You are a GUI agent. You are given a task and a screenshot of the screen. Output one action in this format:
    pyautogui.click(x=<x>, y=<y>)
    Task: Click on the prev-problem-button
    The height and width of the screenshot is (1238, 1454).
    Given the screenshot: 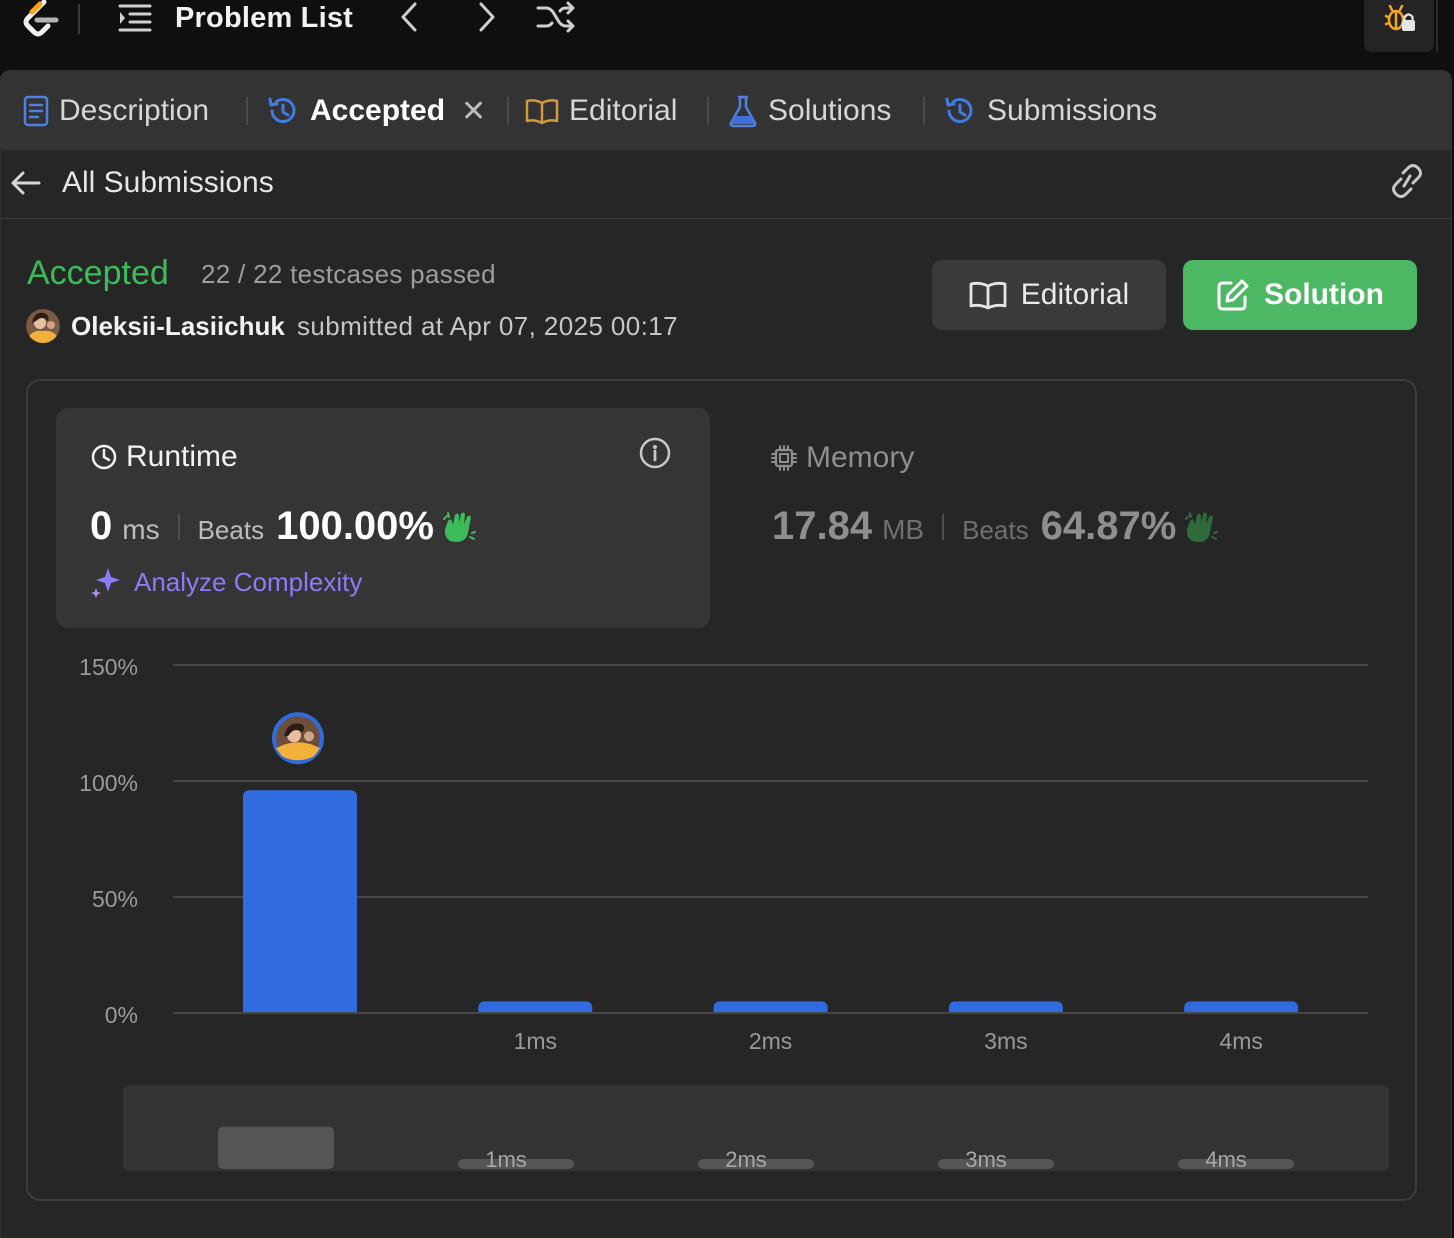 What is the action you would take?
    pyautogui.click(x=410, y=18)
    